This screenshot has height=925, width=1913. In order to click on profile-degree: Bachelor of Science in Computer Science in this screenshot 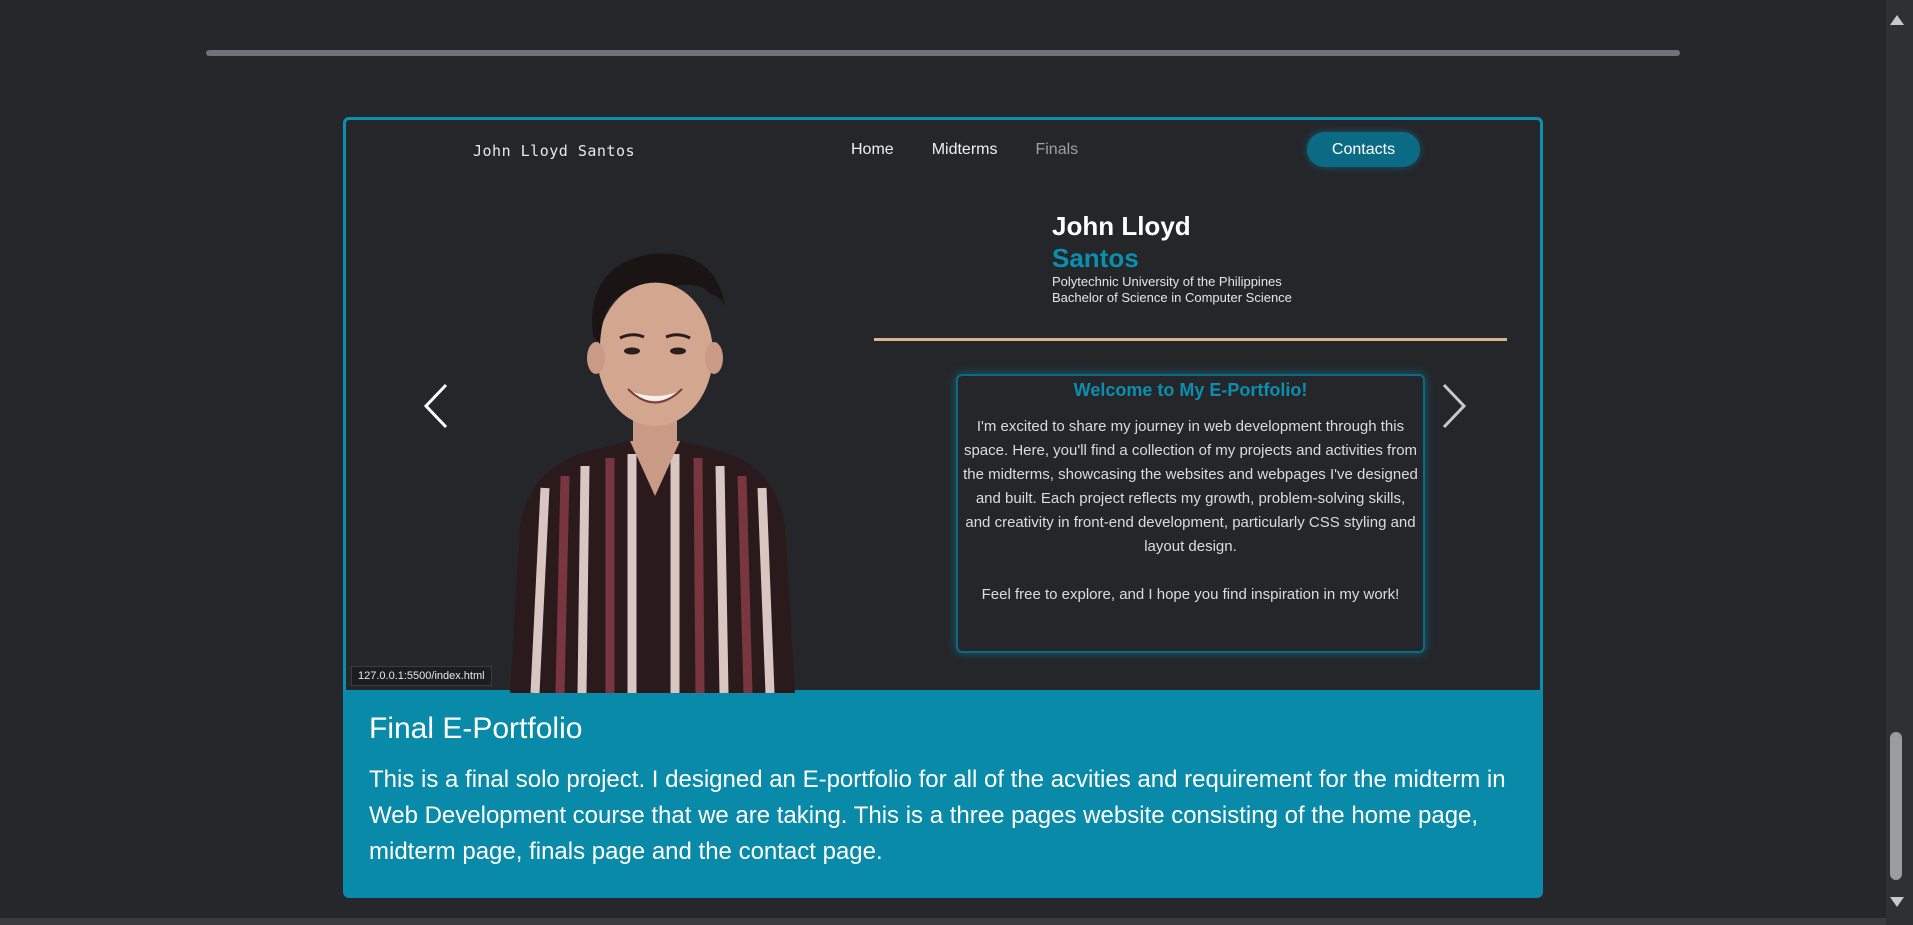, I will do `click(1172, 297)`.